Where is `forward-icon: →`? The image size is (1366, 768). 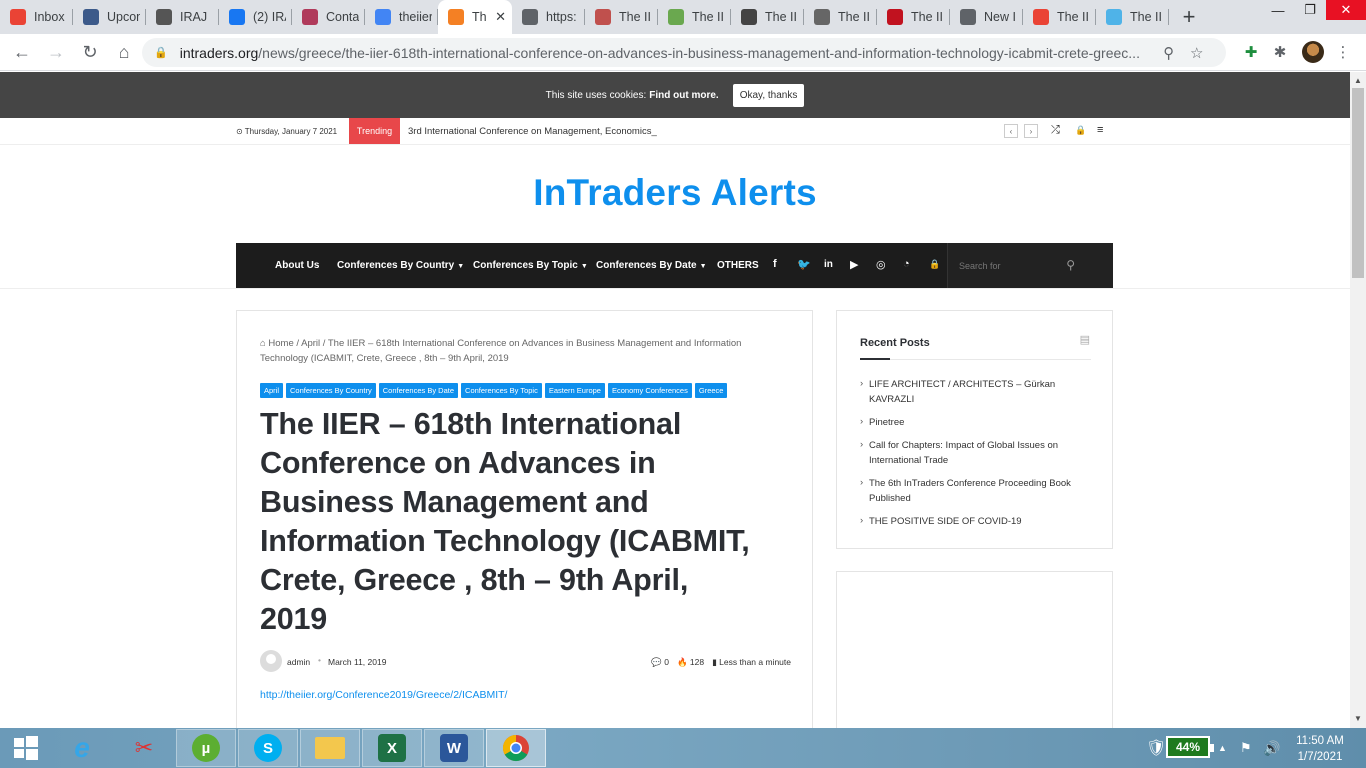 forward-icon: → is located at coordinates (56, 52).